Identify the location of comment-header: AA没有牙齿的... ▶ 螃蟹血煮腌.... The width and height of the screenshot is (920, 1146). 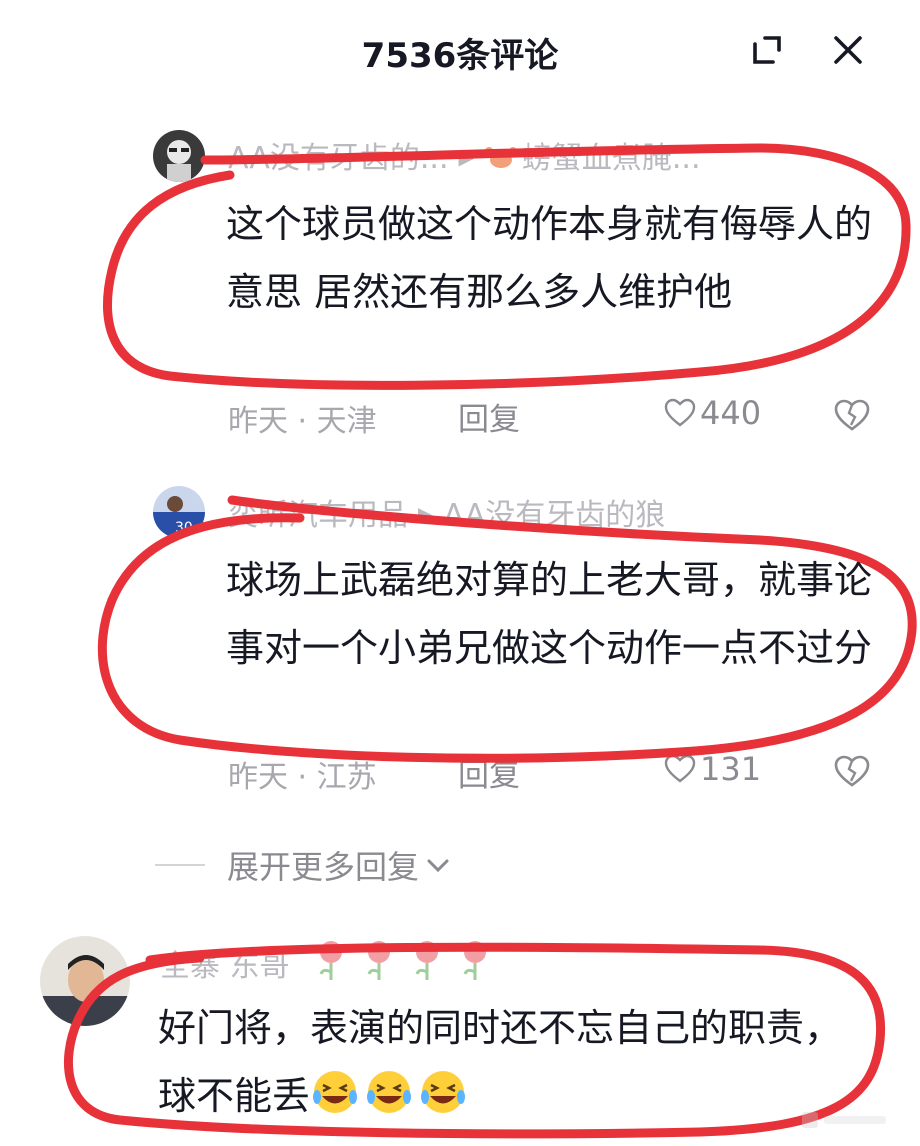
(464, 155).